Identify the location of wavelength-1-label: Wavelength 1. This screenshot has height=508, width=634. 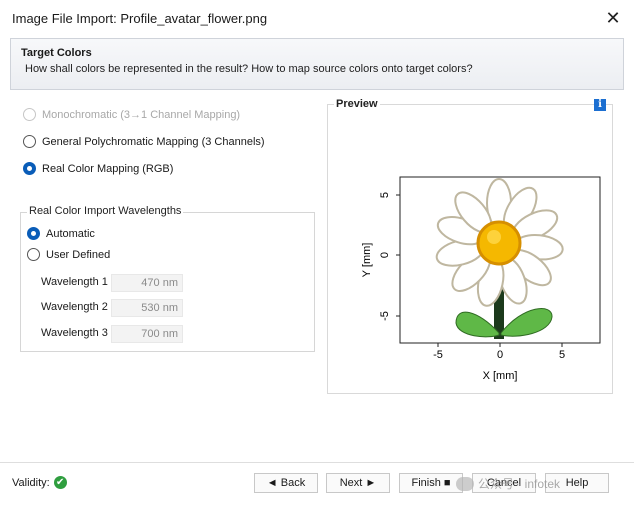
(74, 282).